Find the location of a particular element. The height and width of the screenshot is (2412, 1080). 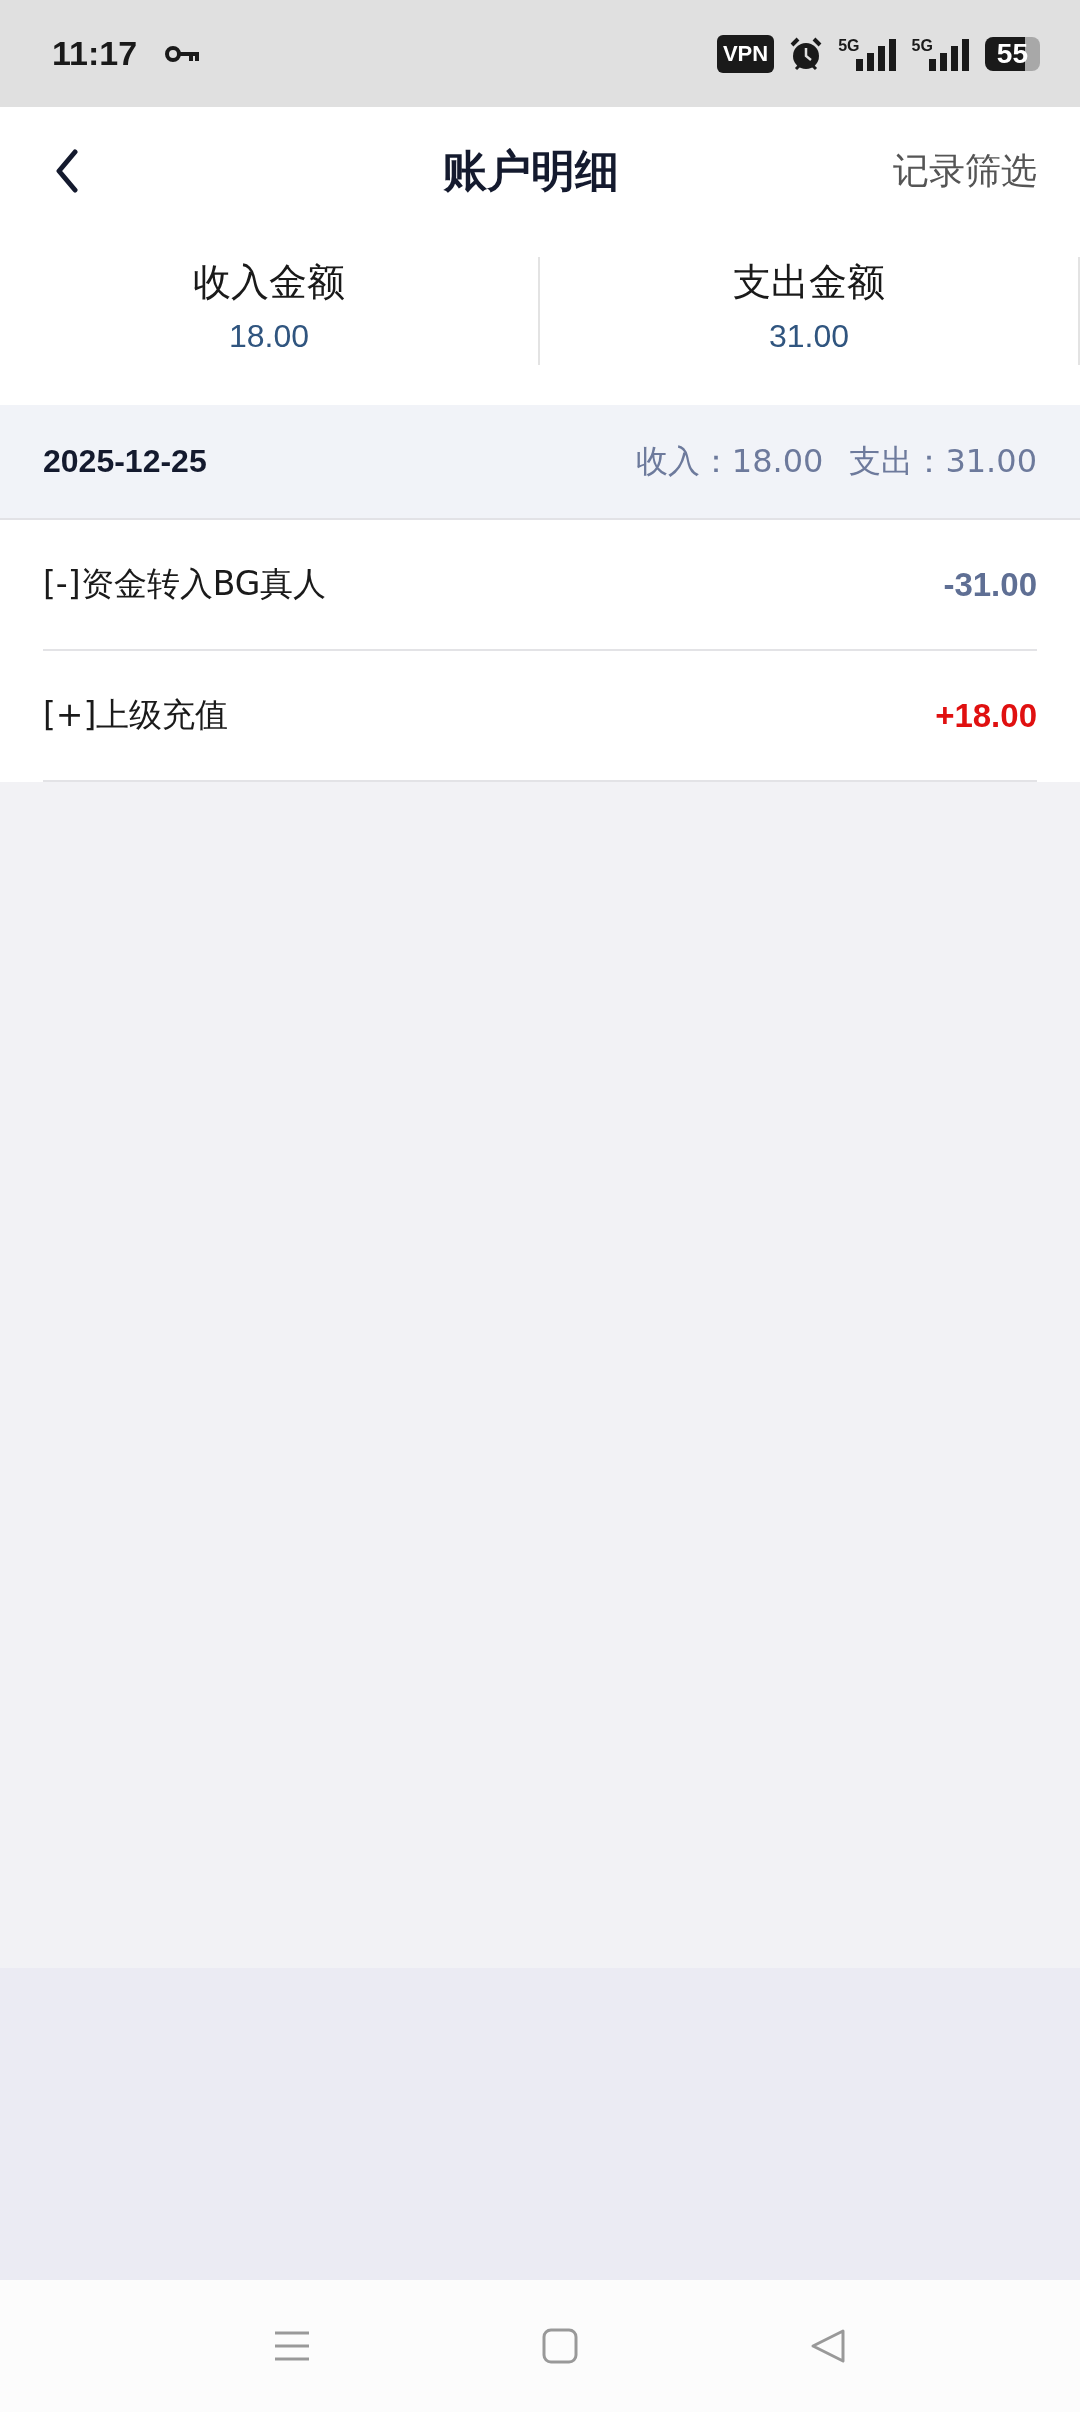

summary-value: 31.00 is located at coordinates (809, 336).